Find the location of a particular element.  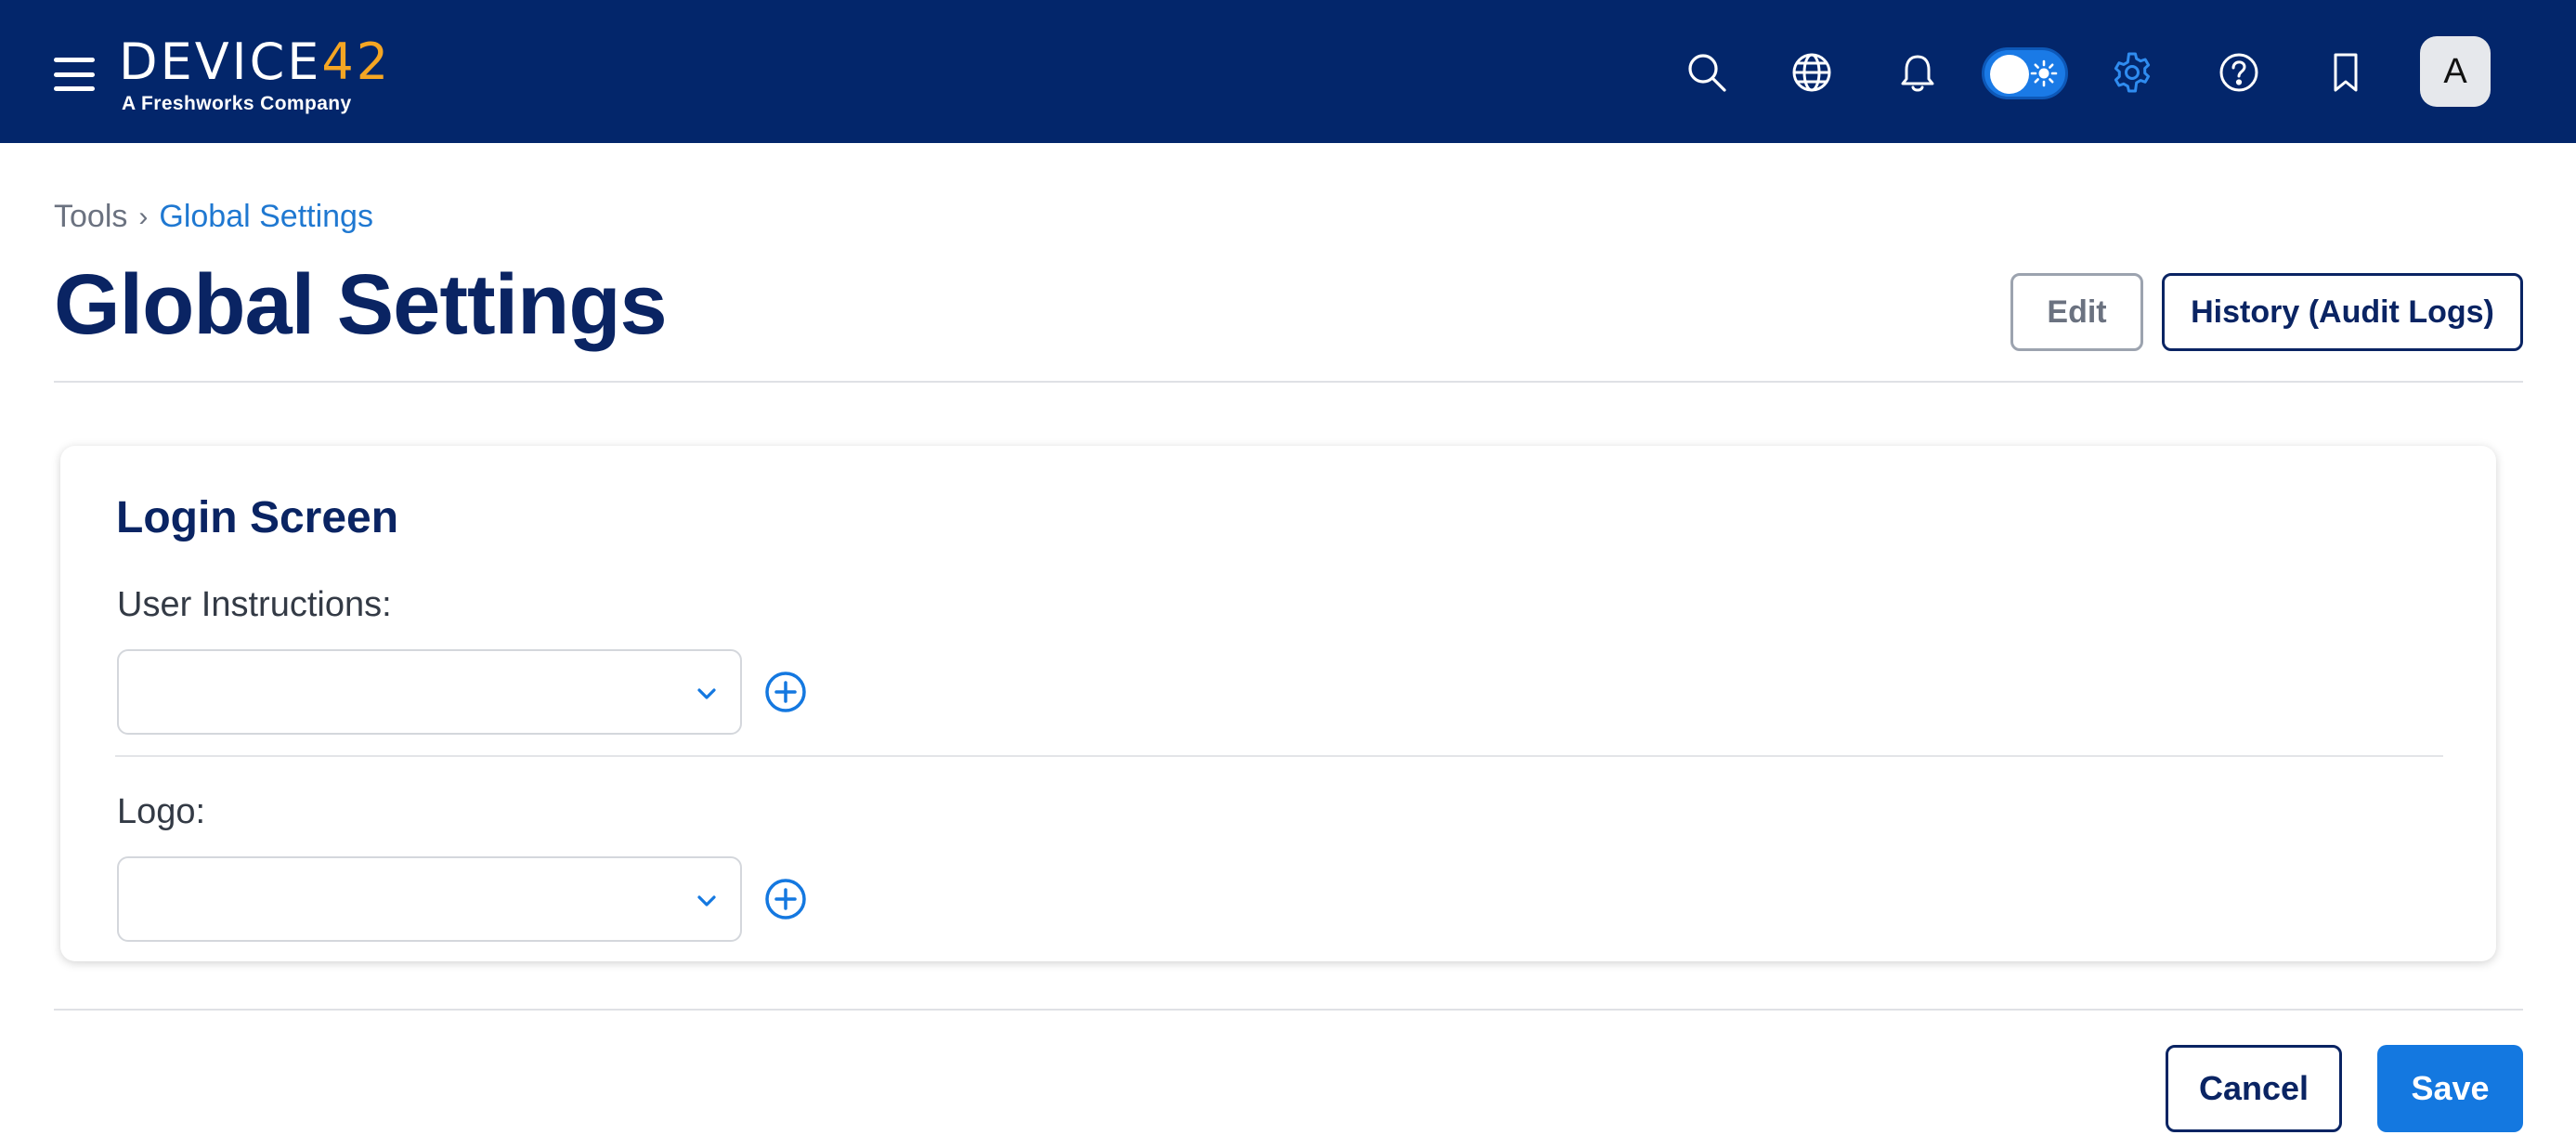

logo-wordmark: DEVICE42 is located at coordinates (255, 62).